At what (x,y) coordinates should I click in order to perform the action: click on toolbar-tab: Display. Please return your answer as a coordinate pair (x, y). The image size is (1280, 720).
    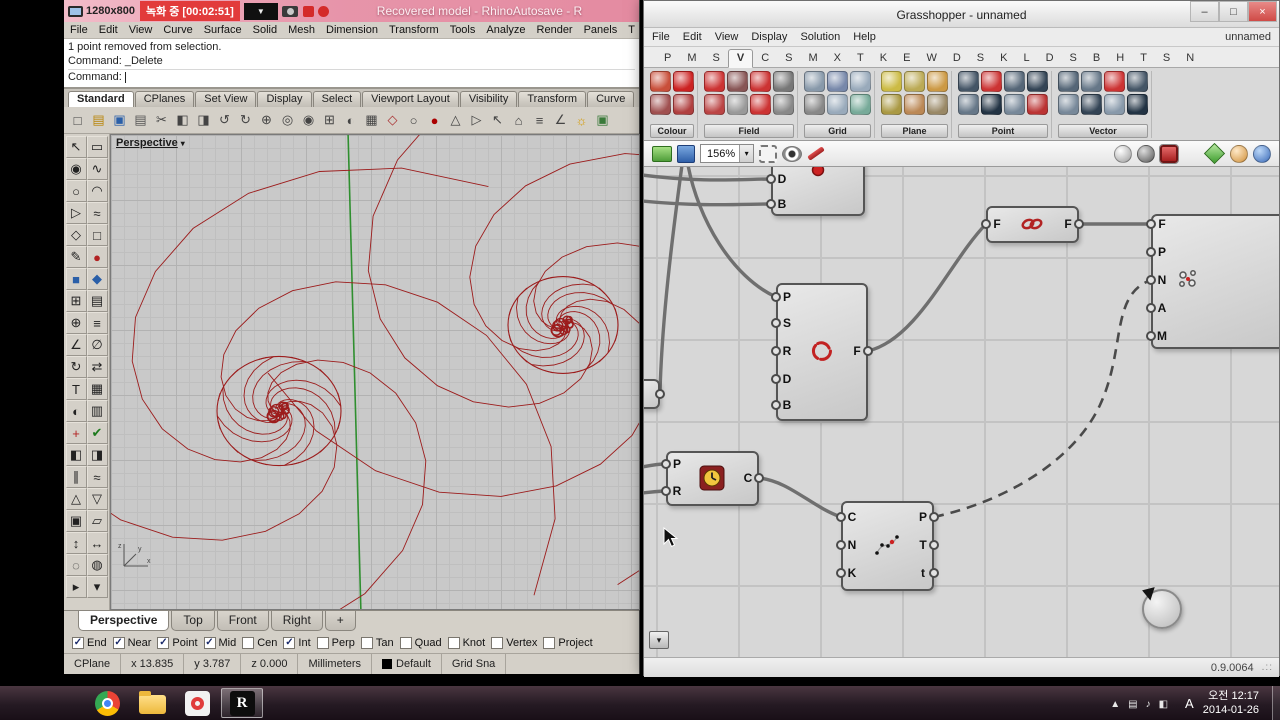
    Looking at the image, I should click on (284, 99).